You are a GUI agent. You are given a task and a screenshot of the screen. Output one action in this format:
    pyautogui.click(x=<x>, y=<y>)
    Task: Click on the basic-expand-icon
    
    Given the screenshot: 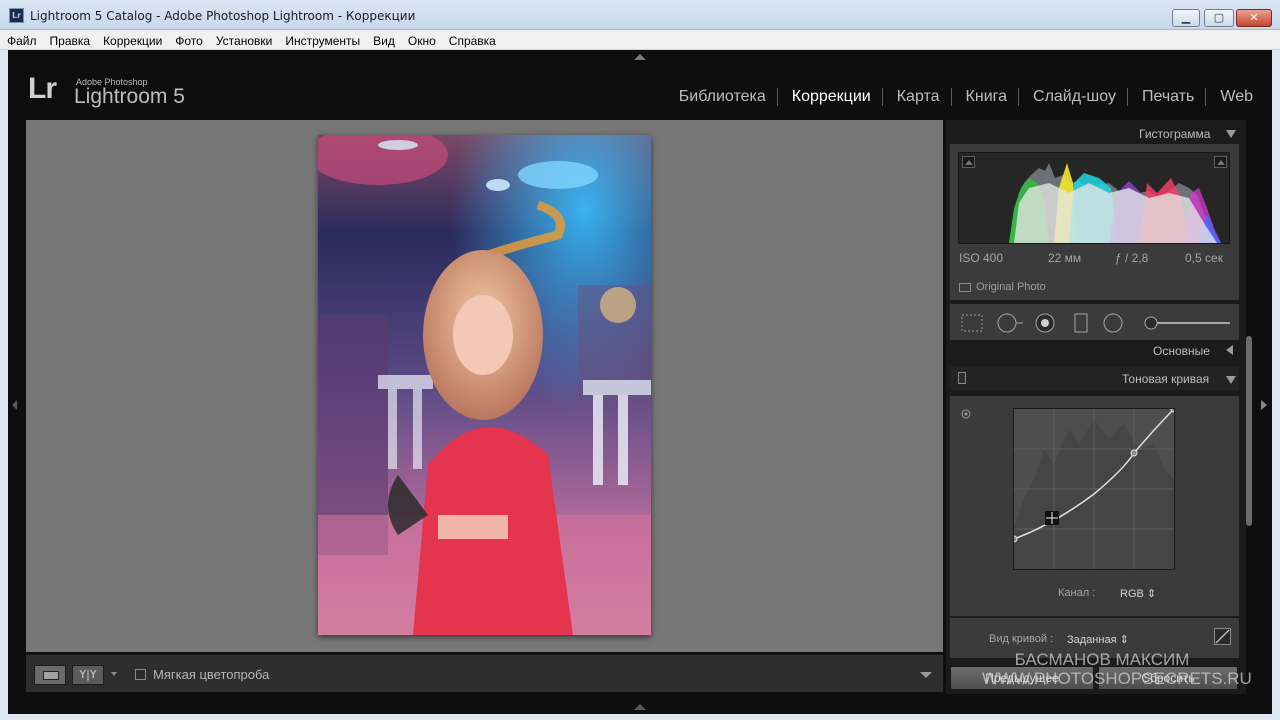 What is the action you would take?
    pyautogui.click(x=1229, y=350)
    